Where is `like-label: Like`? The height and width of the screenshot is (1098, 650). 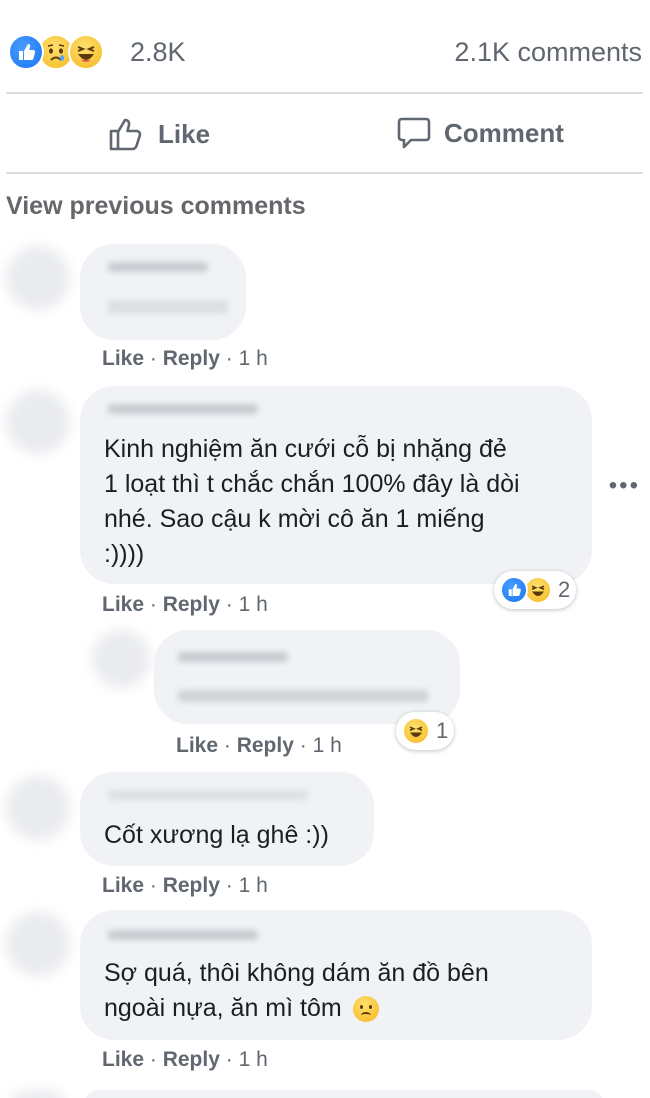
like-label: Like is located at coordinates (184, 133).